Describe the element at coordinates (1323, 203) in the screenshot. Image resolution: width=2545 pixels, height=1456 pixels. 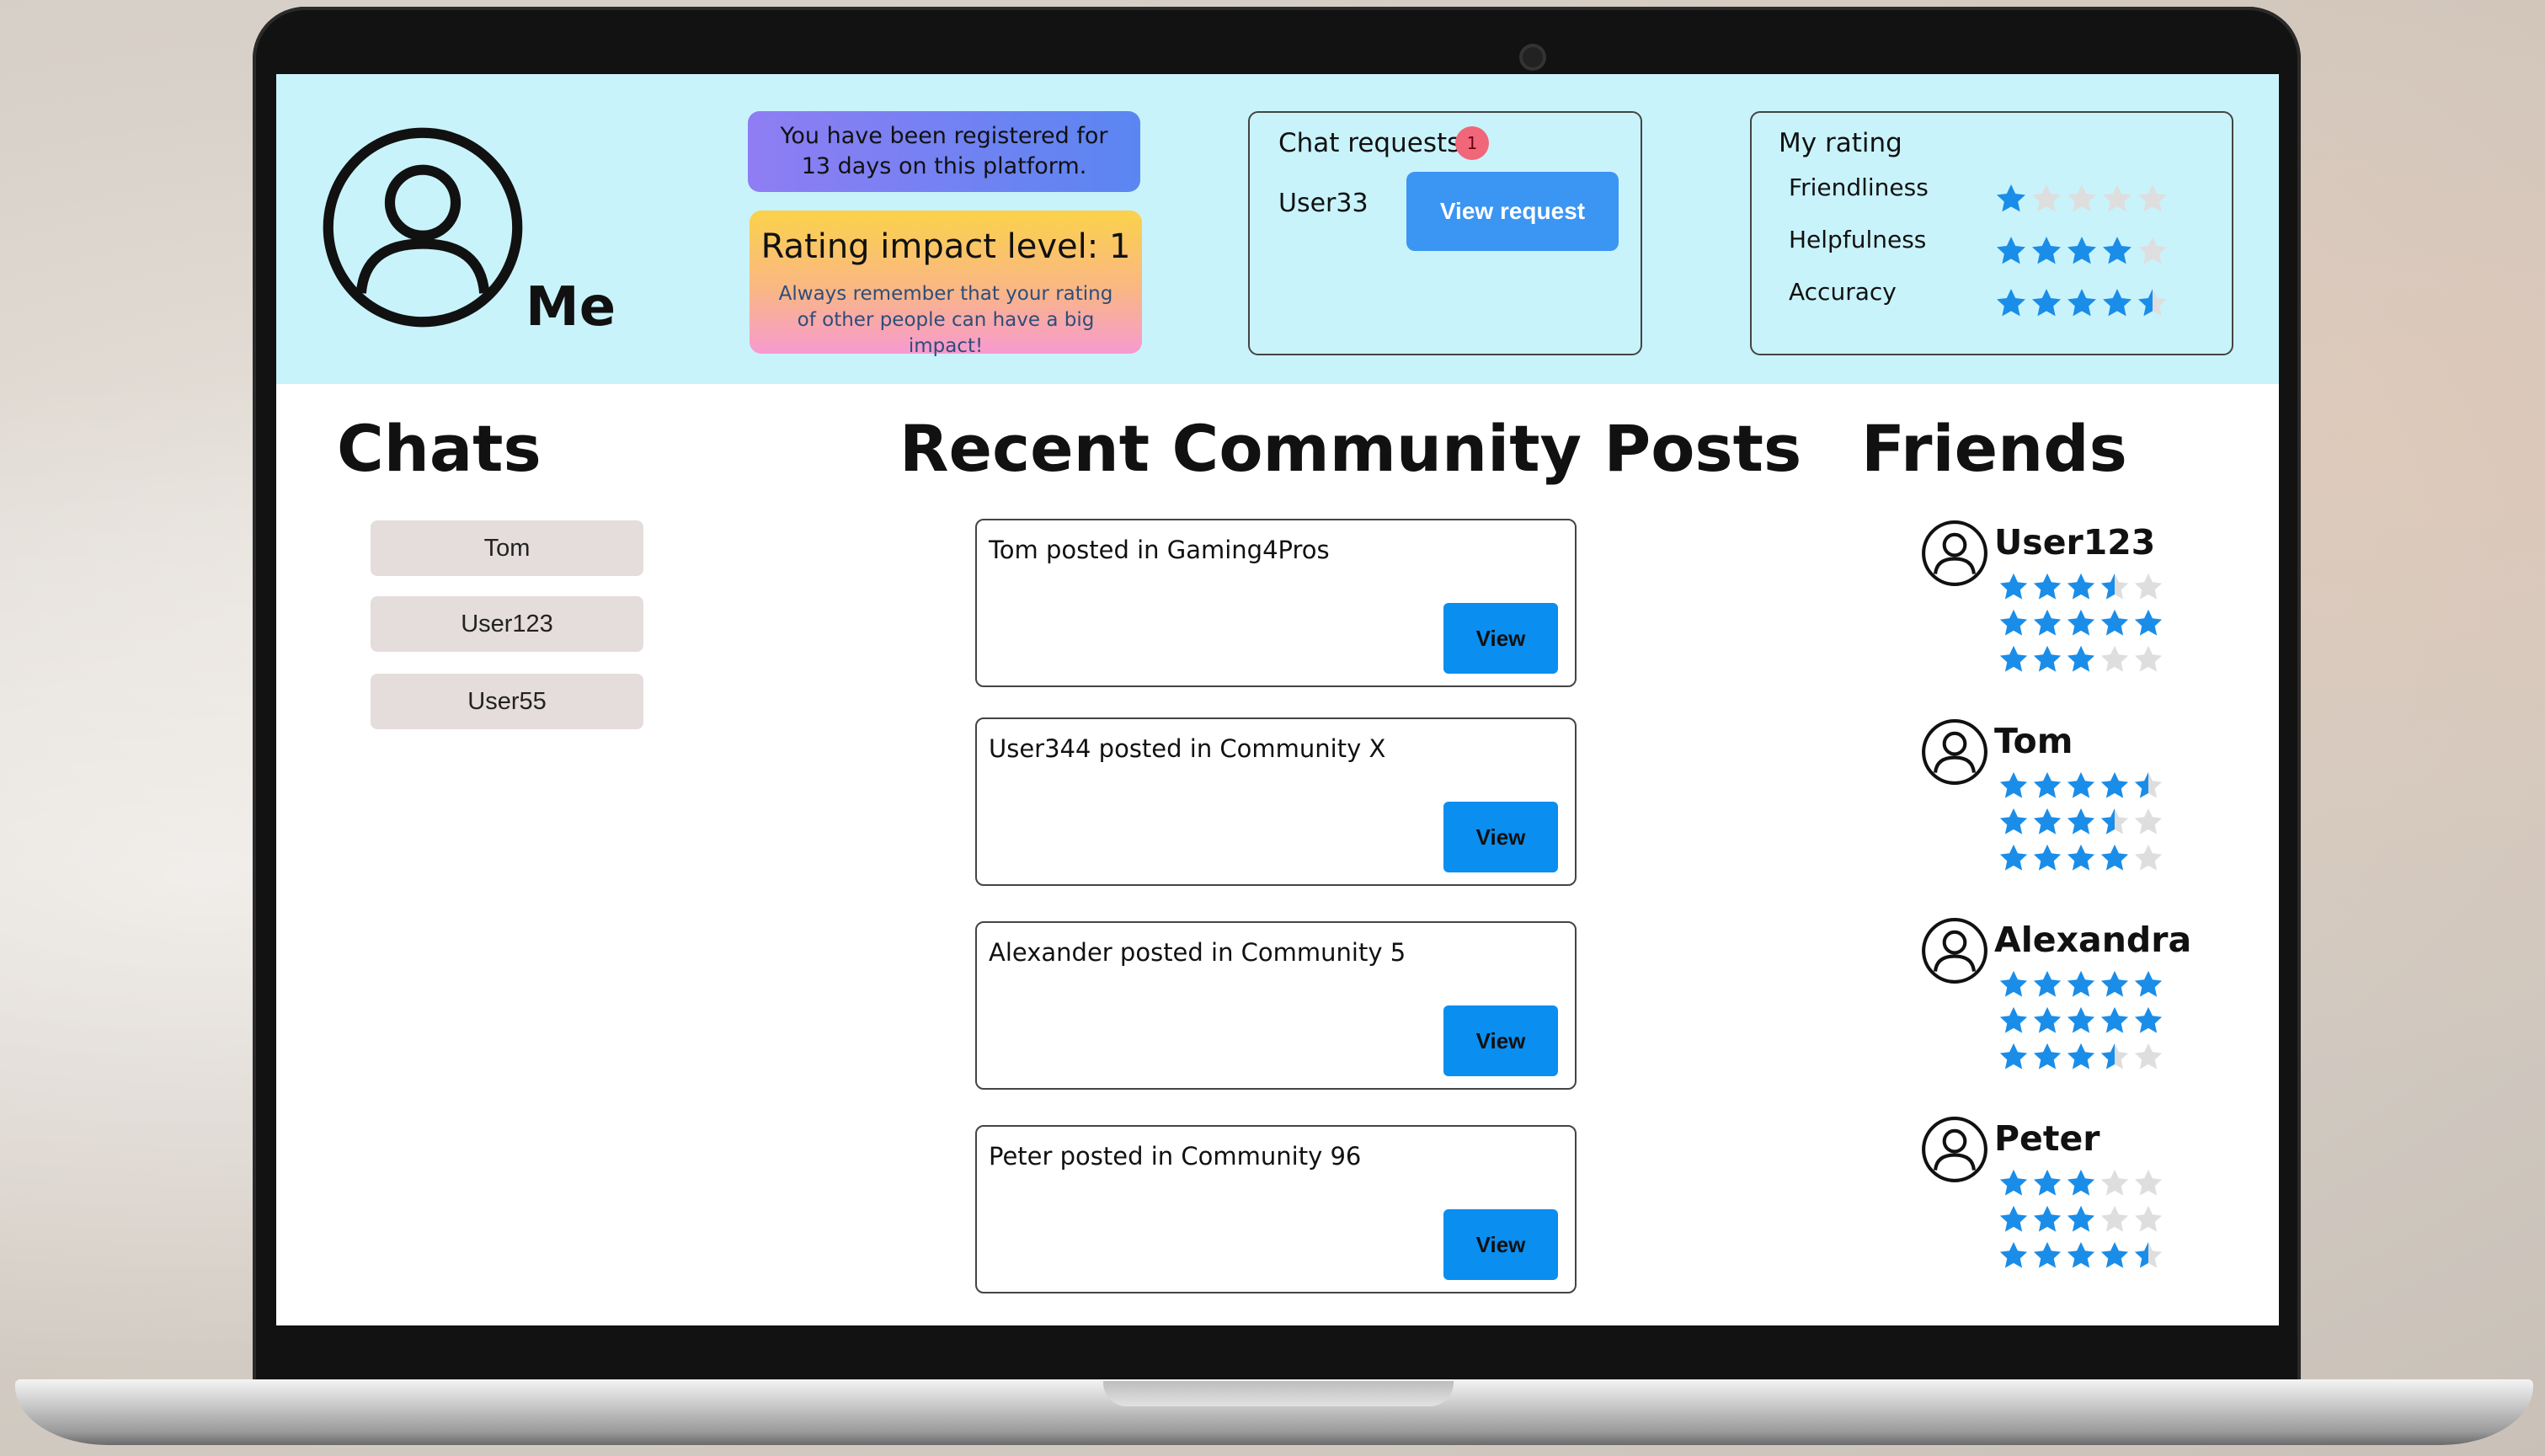
I see `chat-request-user: User33` at that location.